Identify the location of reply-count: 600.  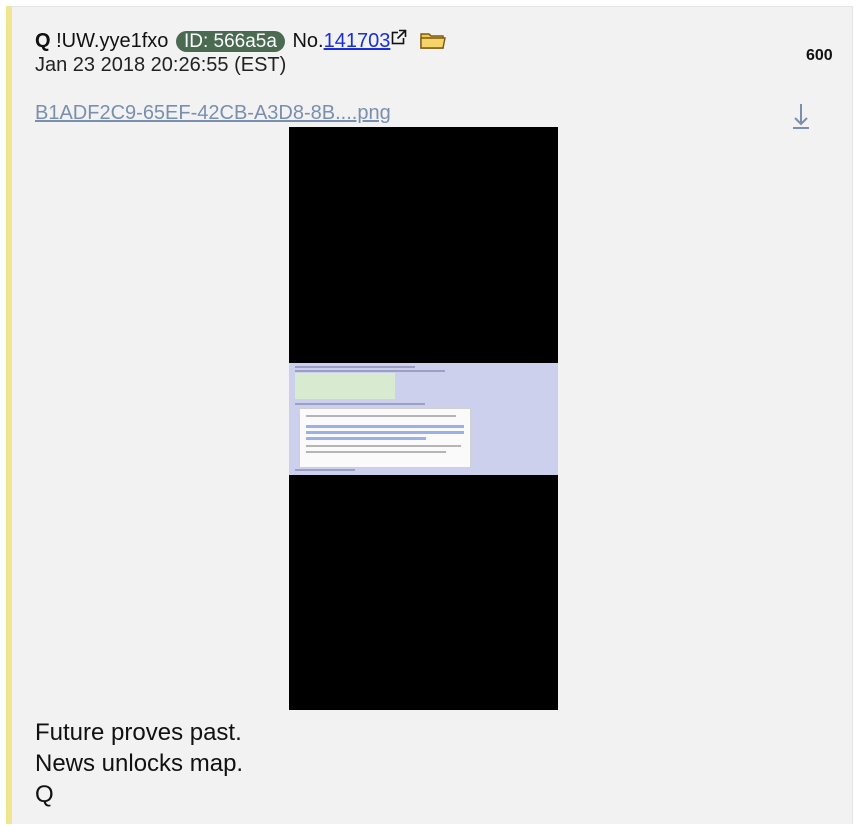
(819, 55).